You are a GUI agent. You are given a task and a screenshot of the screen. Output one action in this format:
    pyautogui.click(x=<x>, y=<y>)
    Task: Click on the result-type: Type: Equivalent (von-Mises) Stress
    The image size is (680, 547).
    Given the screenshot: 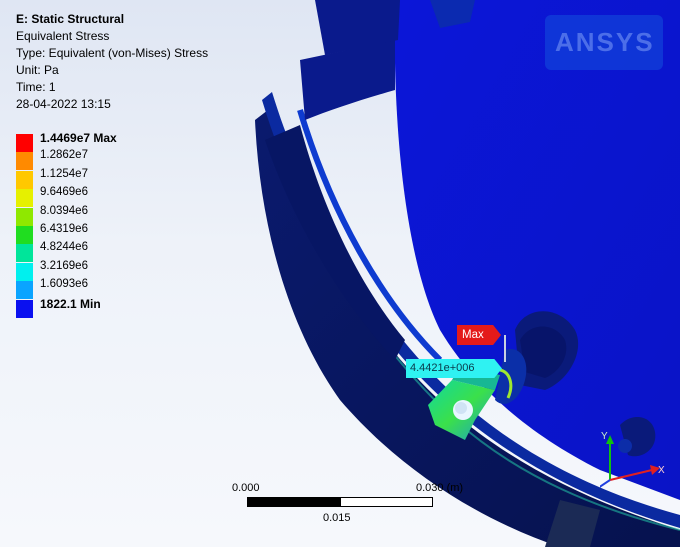 What is the action you would take?
    pyautogui.click(x=112, y=53)
    